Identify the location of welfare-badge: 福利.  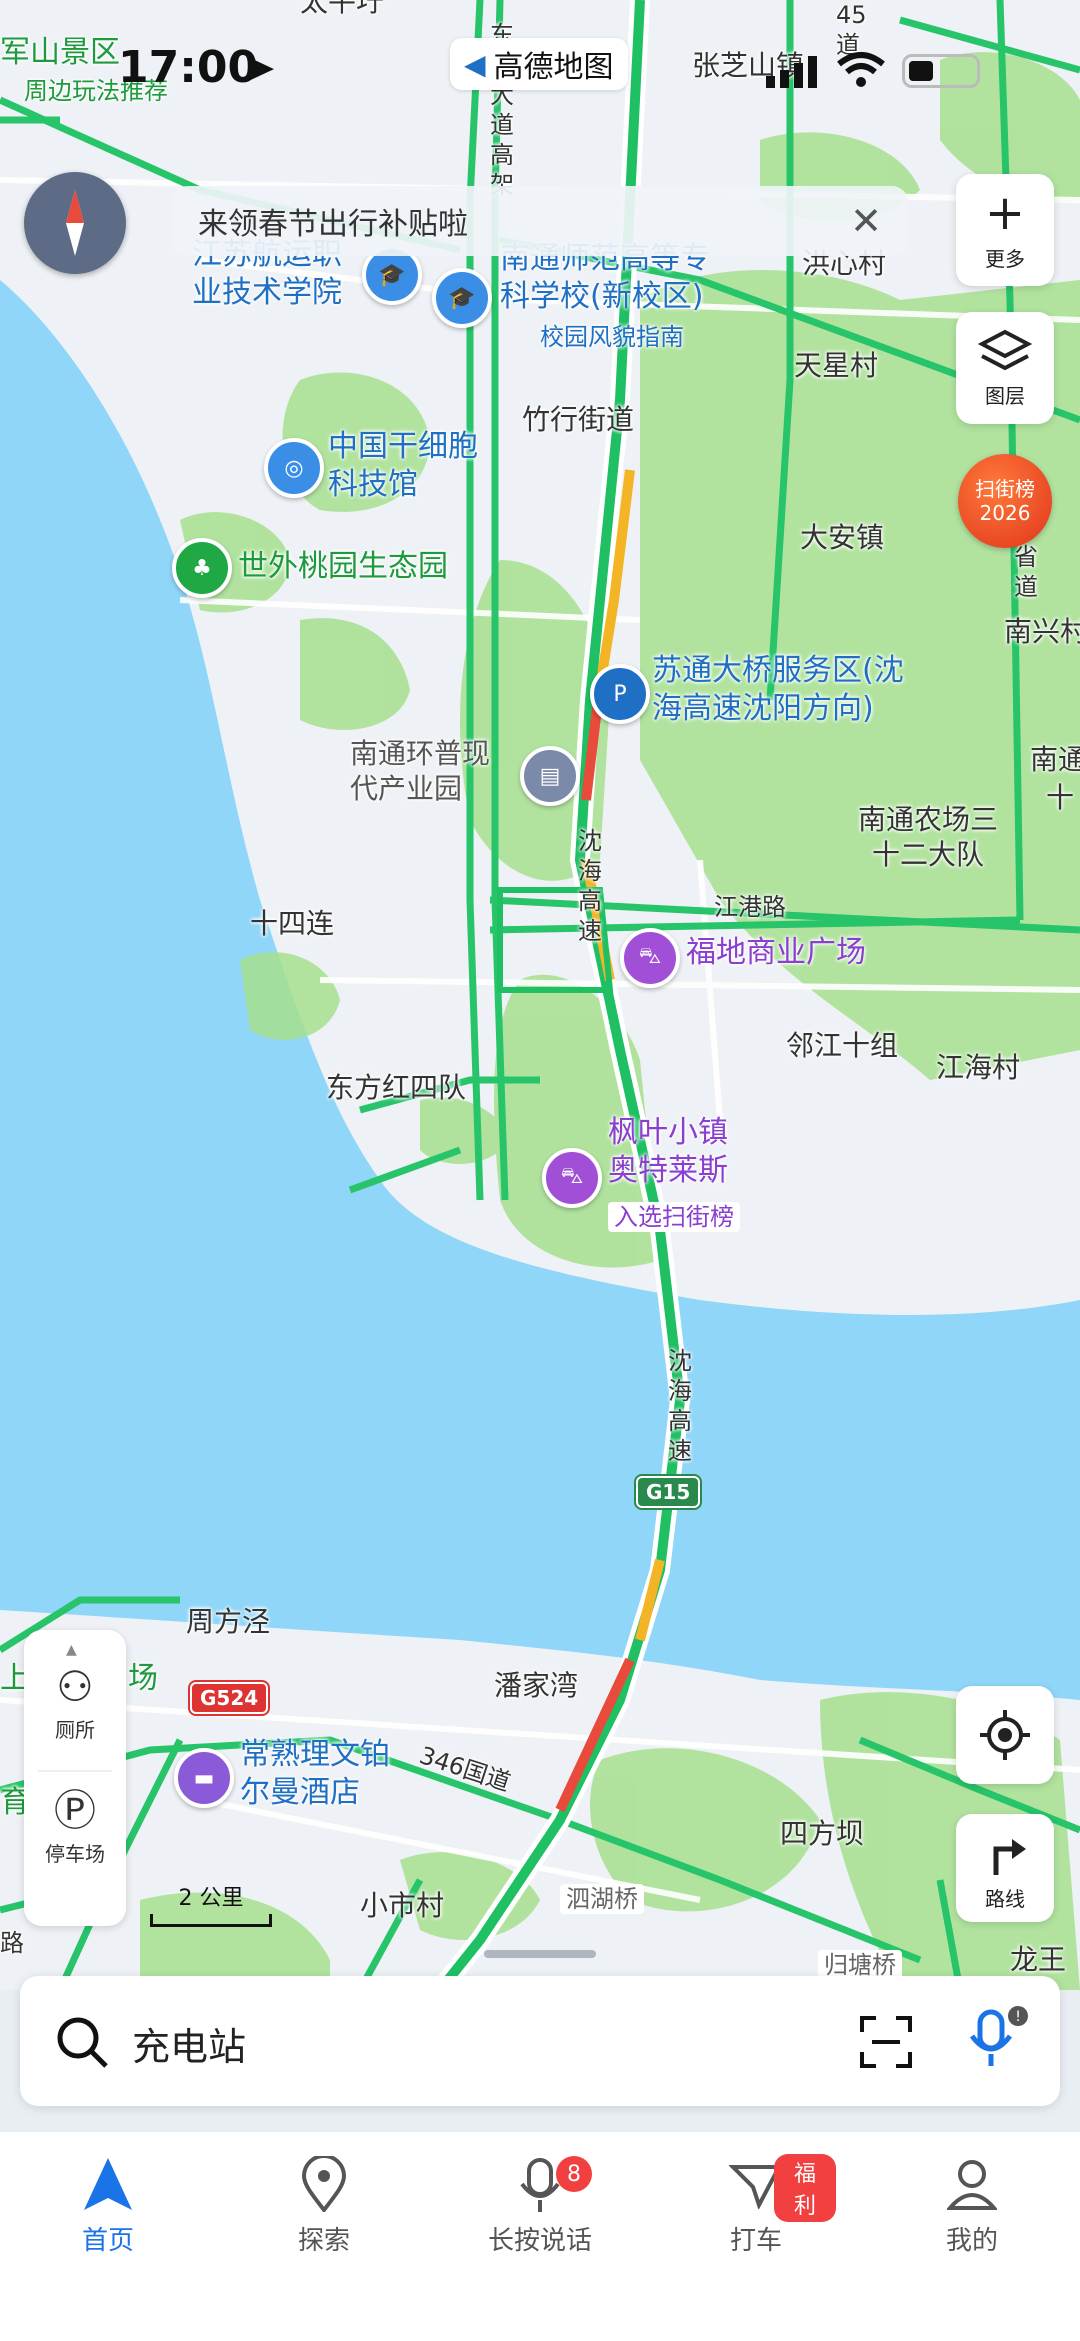
(805, 2188).